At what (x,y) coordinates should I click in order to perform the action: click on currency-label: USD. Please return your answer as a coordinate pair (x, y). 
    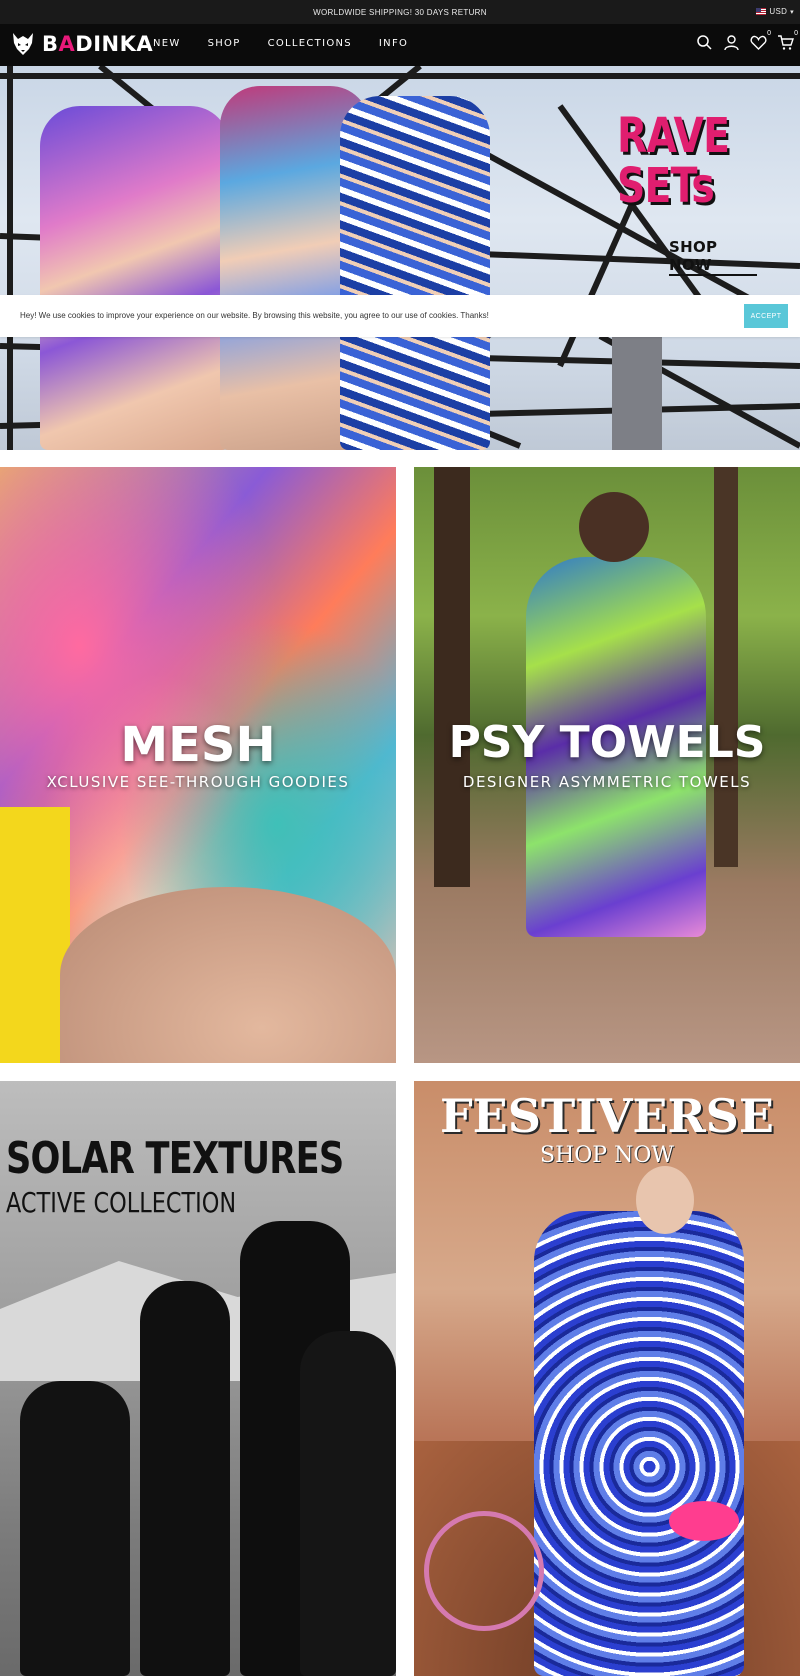
    Looking at the image, I should click on (778, 11).